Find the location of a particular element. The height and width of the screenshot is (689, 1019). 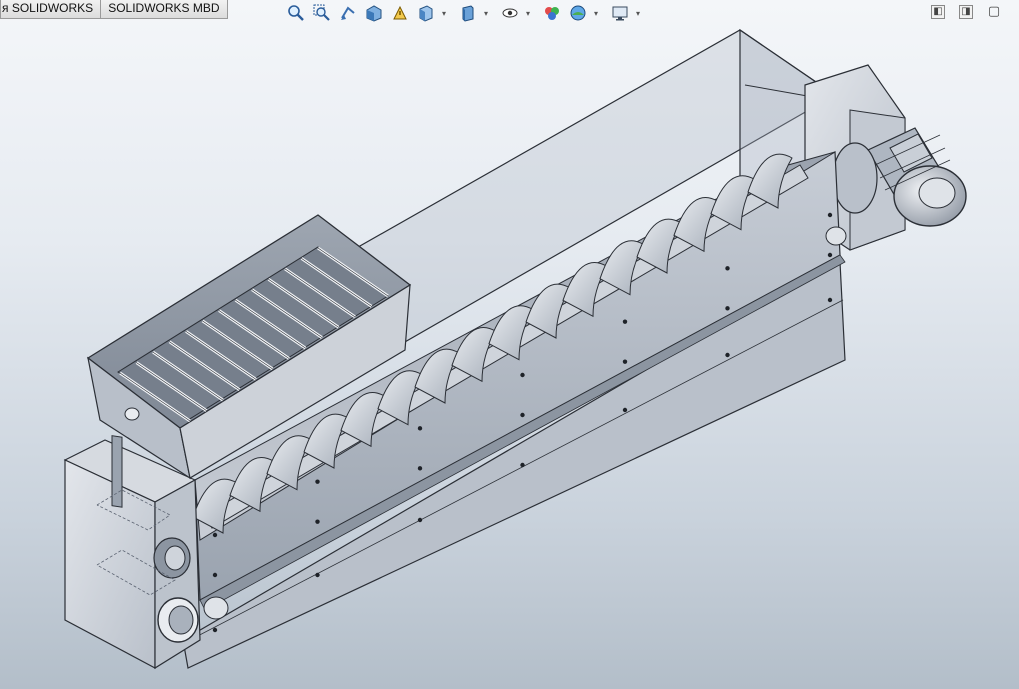

electric-motor is located at coordinates (899, 177).